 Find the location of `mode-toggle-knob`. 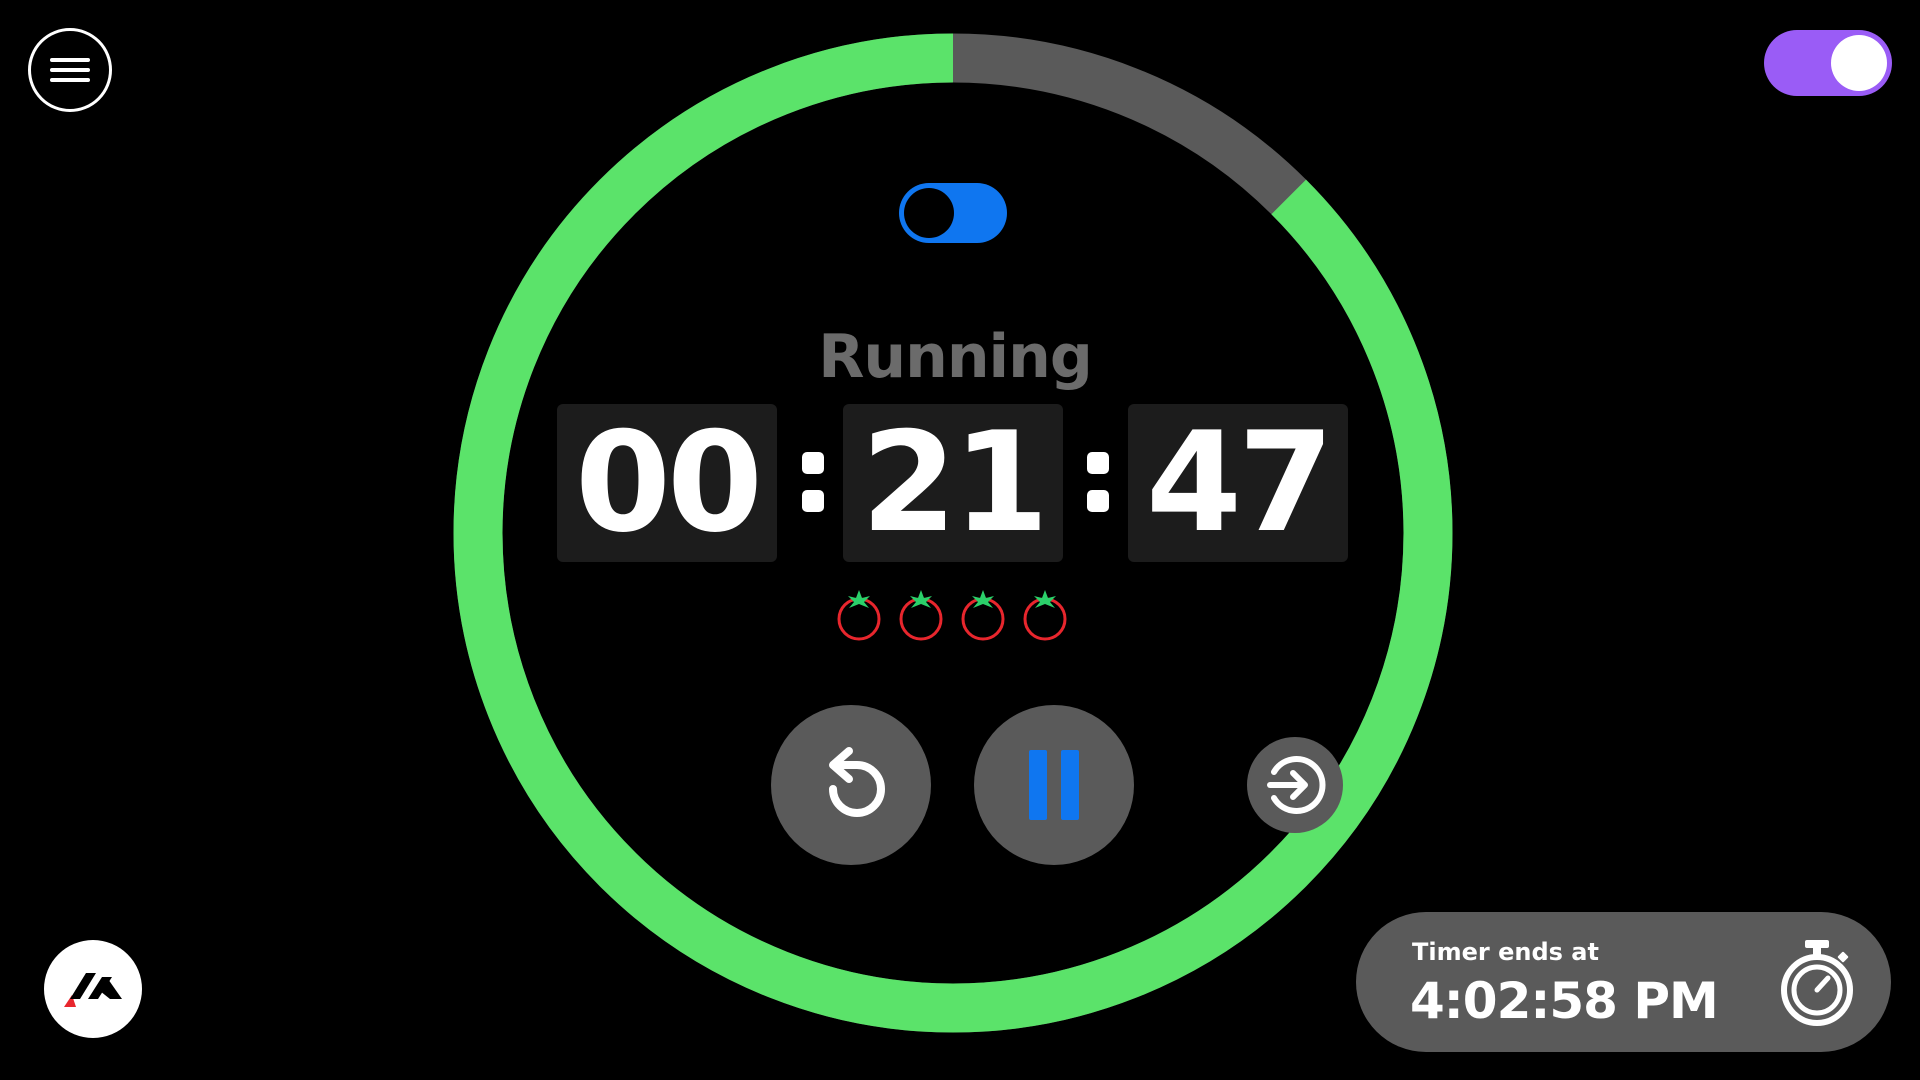

mode-toggle-knob is located at coordinates (929, 213).